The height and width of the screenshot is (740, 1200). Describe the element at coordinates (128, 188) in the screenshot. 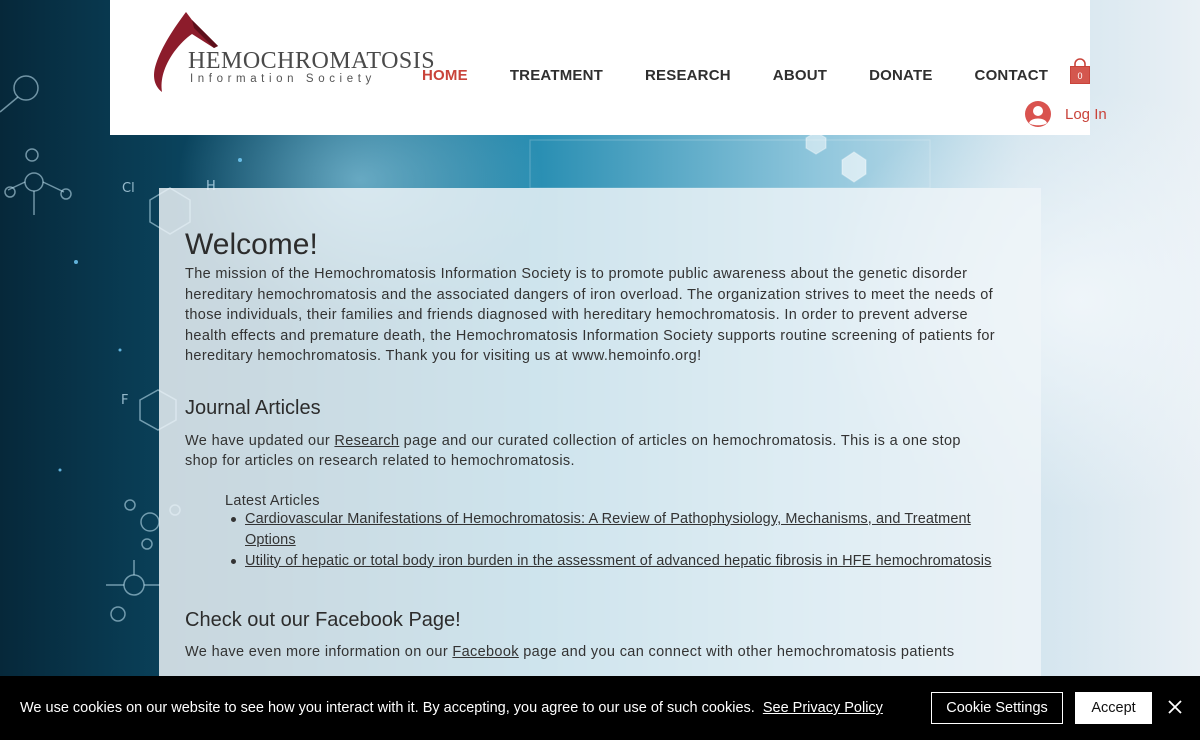

I see `svg-text: Cl` at that location.